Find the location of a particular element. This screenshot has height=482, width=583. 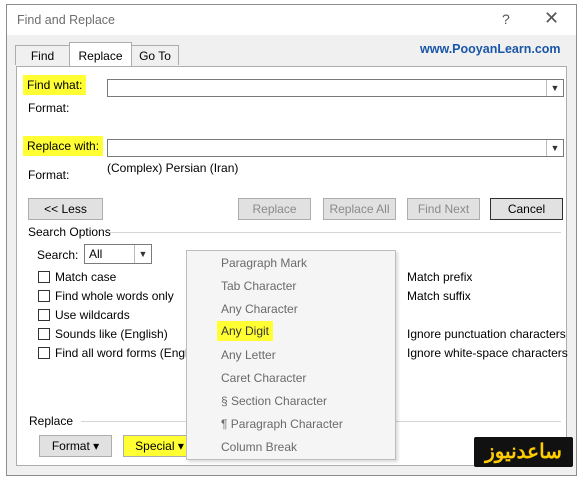

find-format-label: Format: is located at coordinates (49, 108).